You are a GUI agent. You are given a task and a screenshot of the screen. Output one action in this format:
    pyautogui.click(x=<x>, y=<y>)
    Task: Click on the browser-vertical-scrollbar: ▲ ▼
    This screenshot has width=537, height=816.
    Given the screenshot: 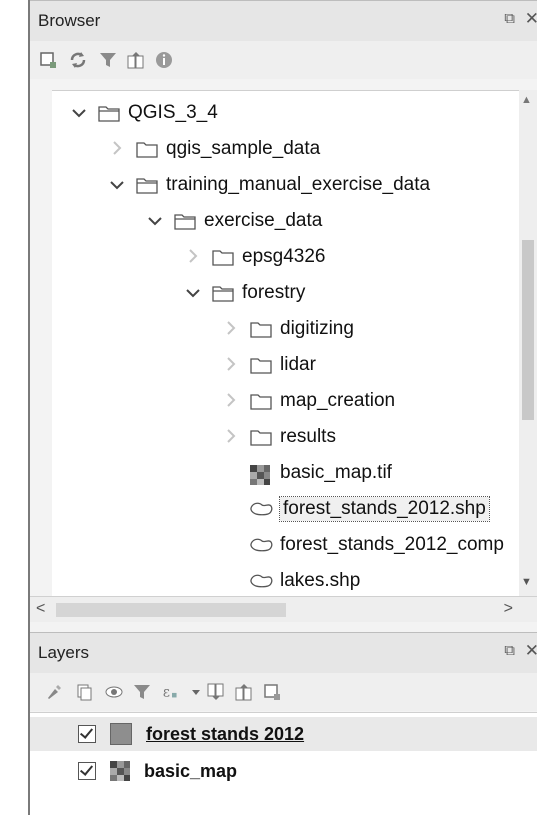 What is the action you would take?
    pyautogui.click(x=528, y=343)
    